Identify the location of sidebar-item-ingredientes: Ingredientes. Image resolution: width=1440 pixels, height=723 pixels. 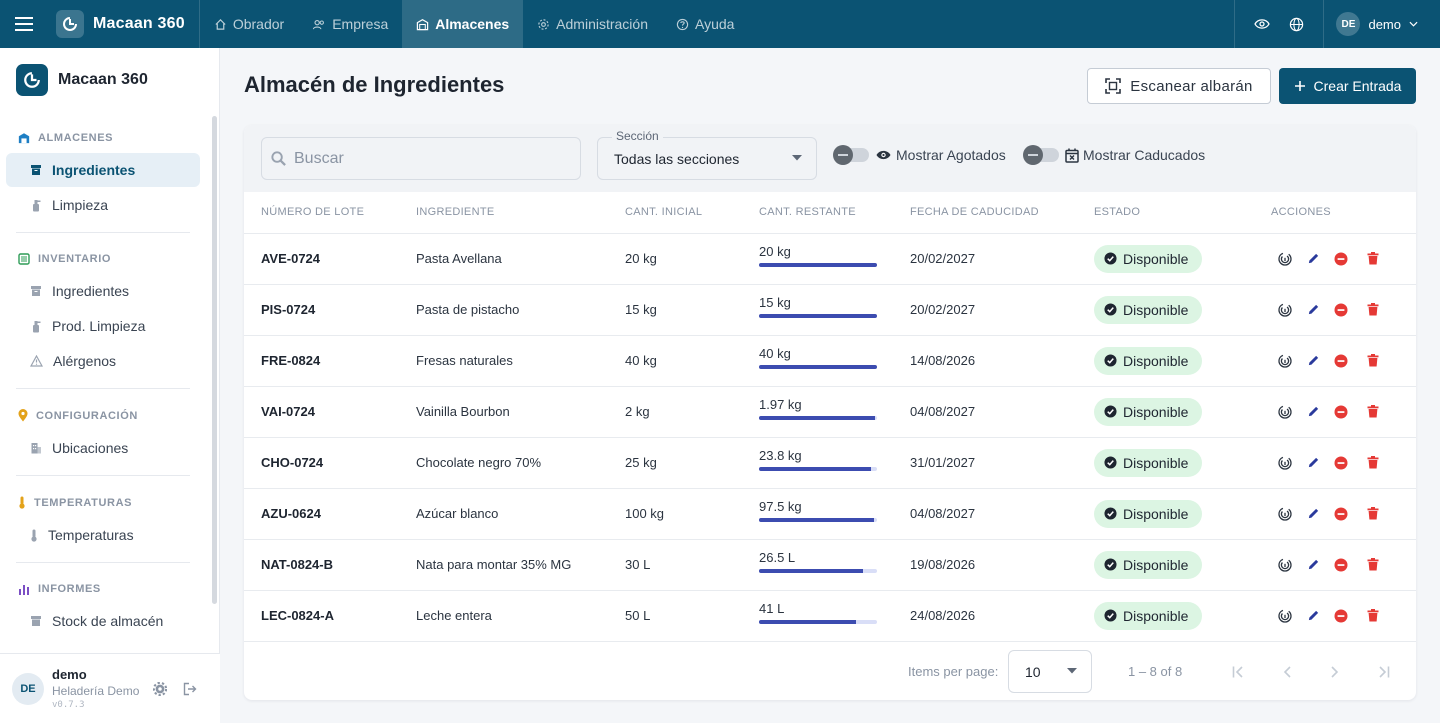
(103, 170).